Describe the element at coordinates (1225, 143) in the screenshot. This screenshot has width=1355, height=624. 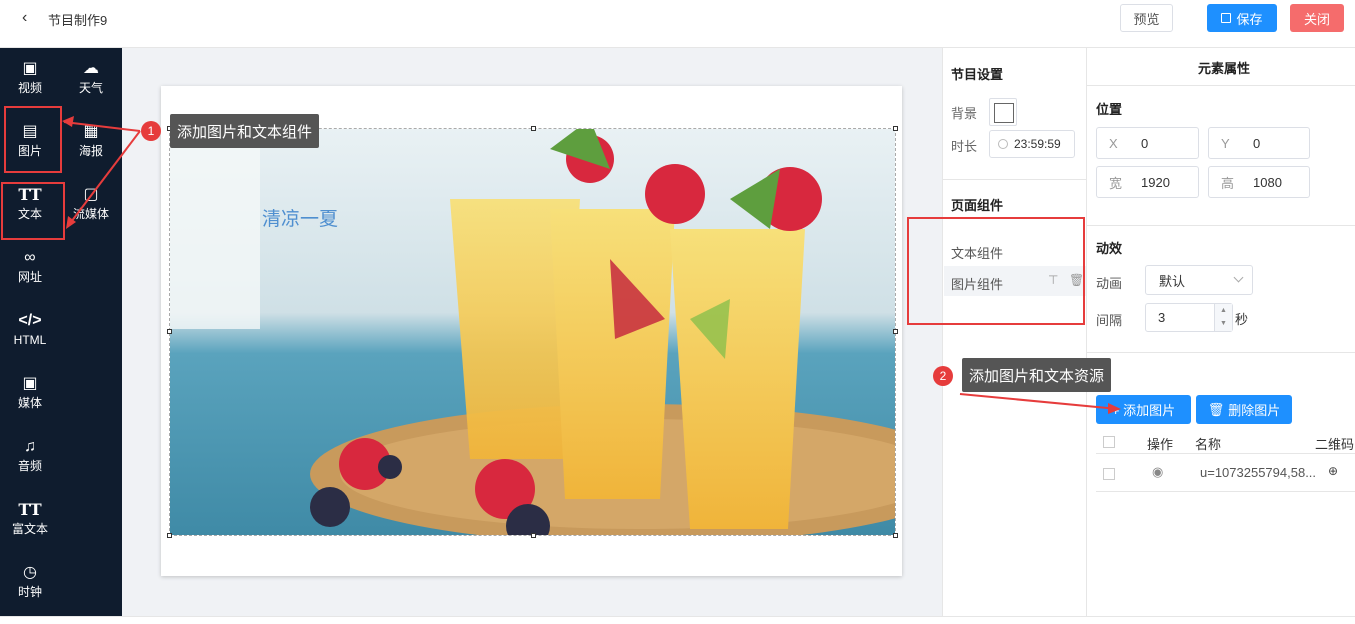
I see `y-label: Y` at that location.